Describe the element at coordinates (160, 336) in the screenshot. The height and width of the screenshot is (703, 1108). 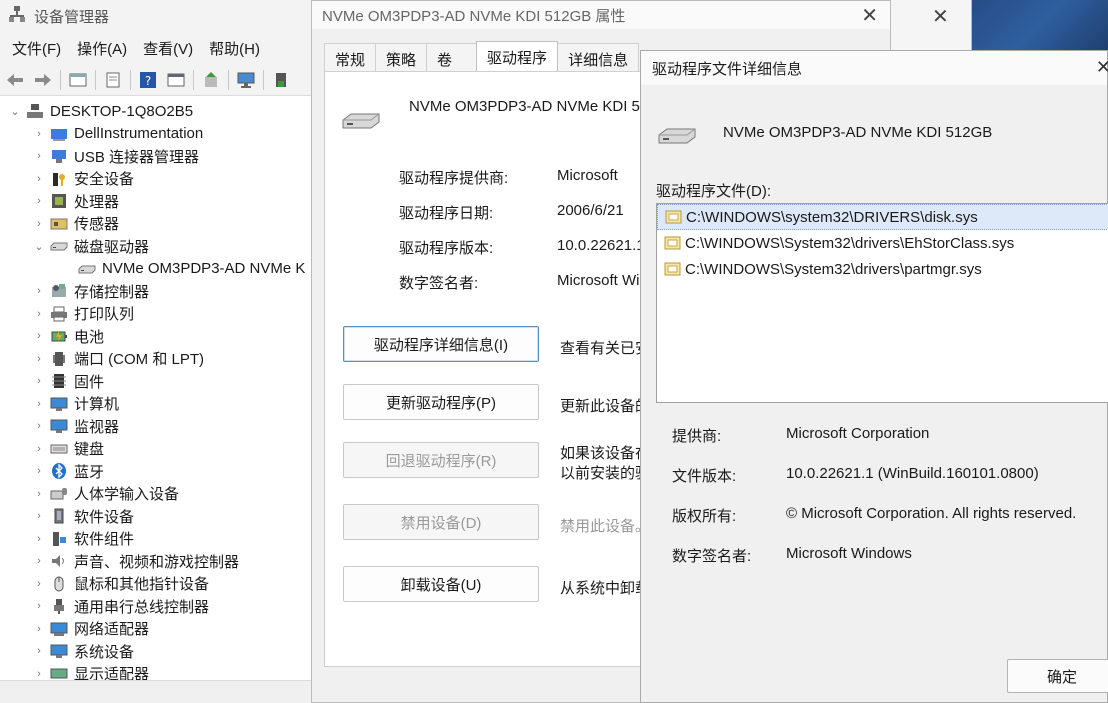
I see `tree-category: › 电池` at that location.